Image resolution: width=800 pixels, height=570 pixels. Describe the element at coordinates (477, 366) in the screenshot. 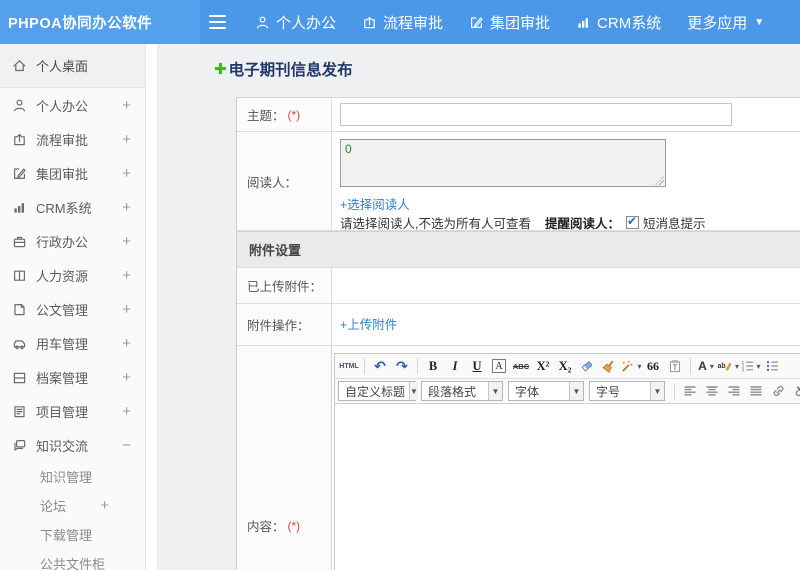

I see `underline-button: U` at that location.